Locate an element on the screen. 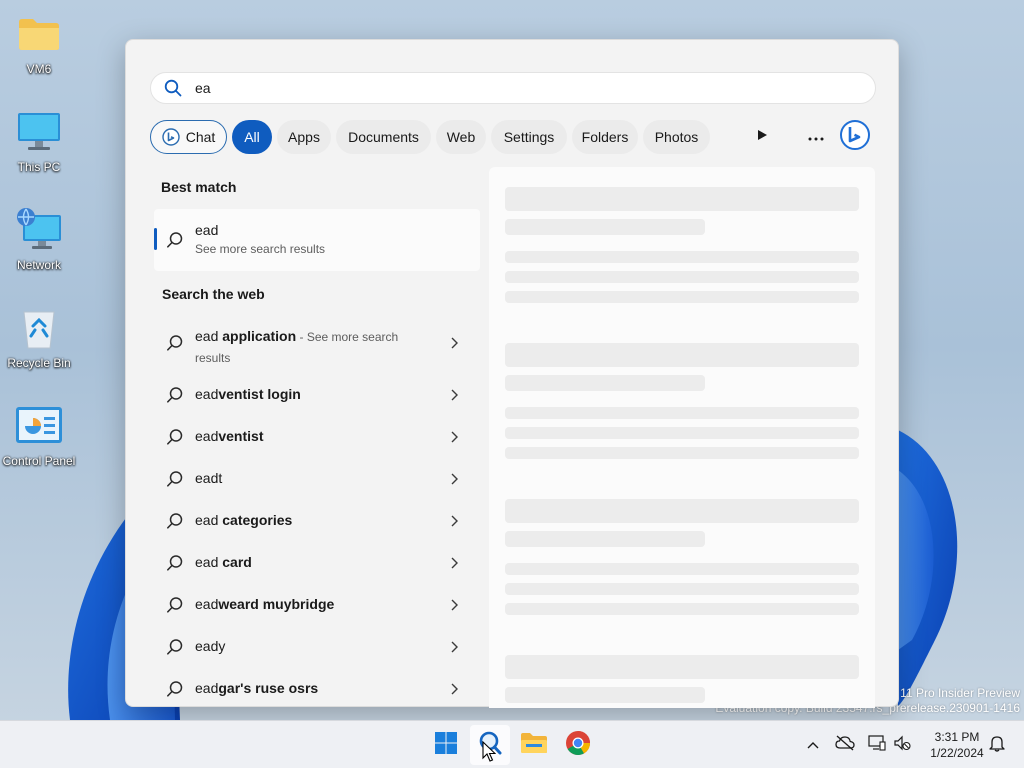 This screenshot has width=1024, height=768. web-result-text: ead card is located at coordinates (315, 562).